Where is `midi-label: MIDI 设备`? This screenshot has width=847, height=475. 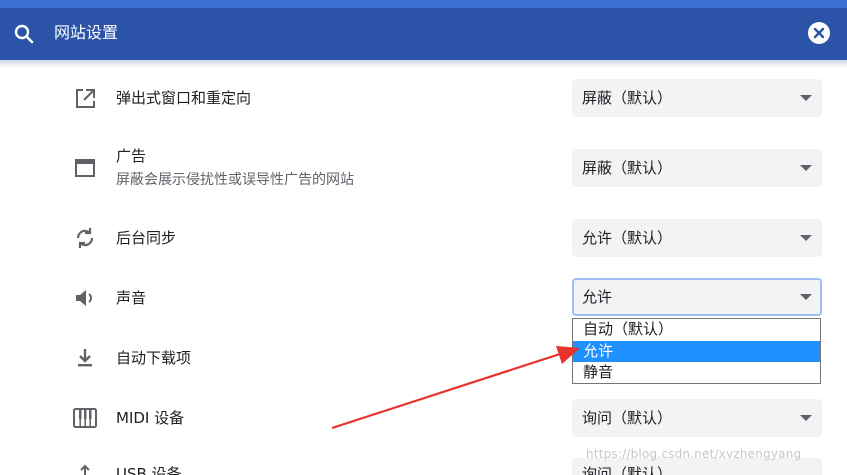 midi-label: MIDI 设备 is located at coordinates (150, 418).